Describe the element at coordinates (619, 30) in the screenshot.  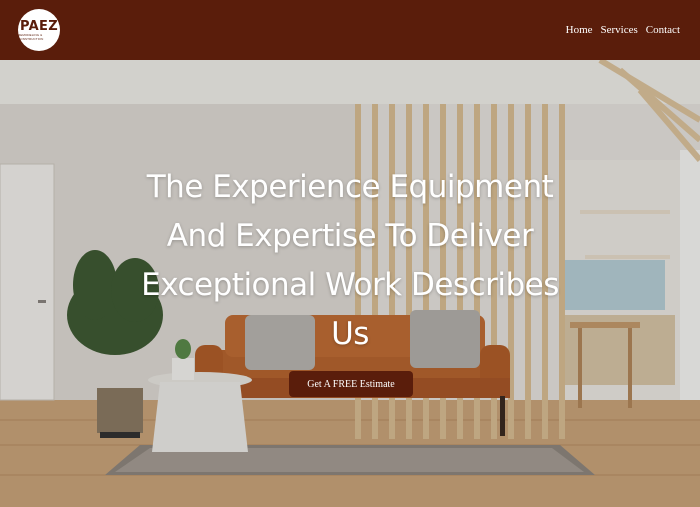
I see `nav-services-link: Services` at that location.